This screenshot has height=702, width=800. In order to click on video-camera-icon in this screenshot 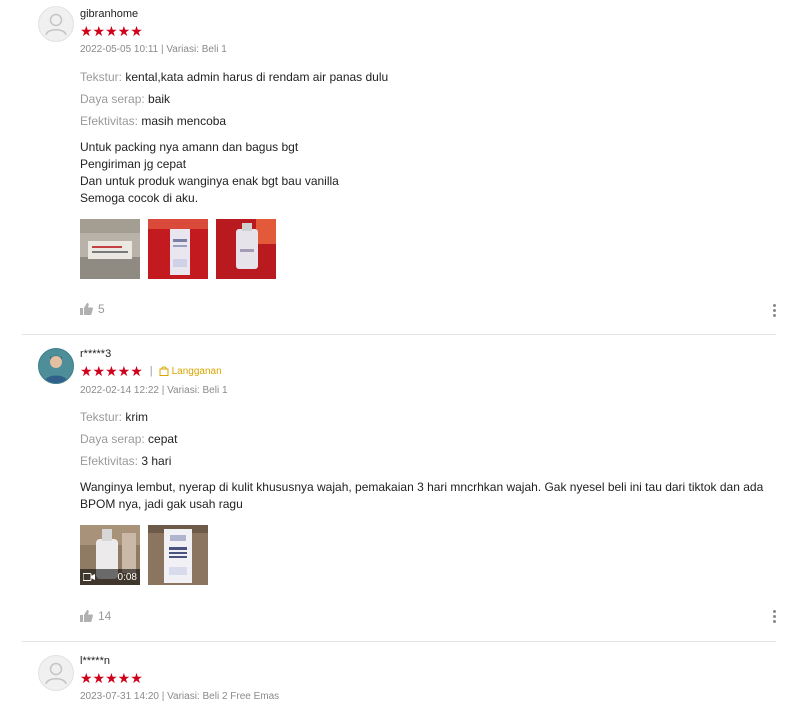, I will do `click(89, 577)`.